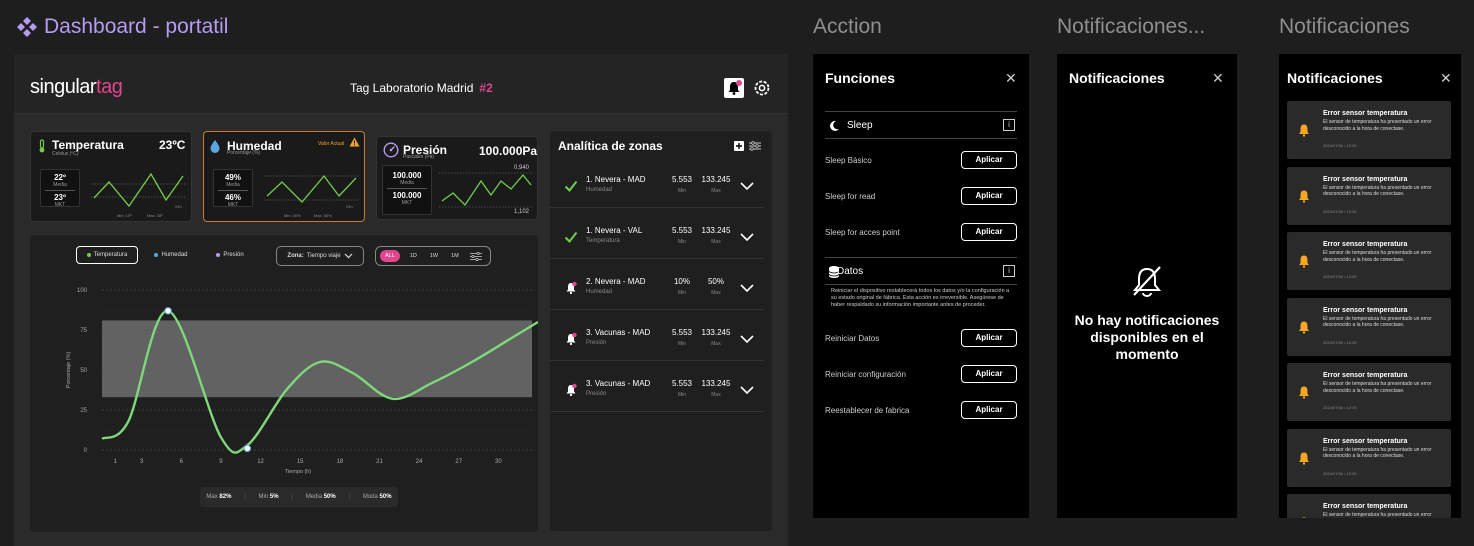  What do you see at coordinates (734, 88) in the screenshot?
I see `notification-bell-icon` at bounding box center [734, 88].